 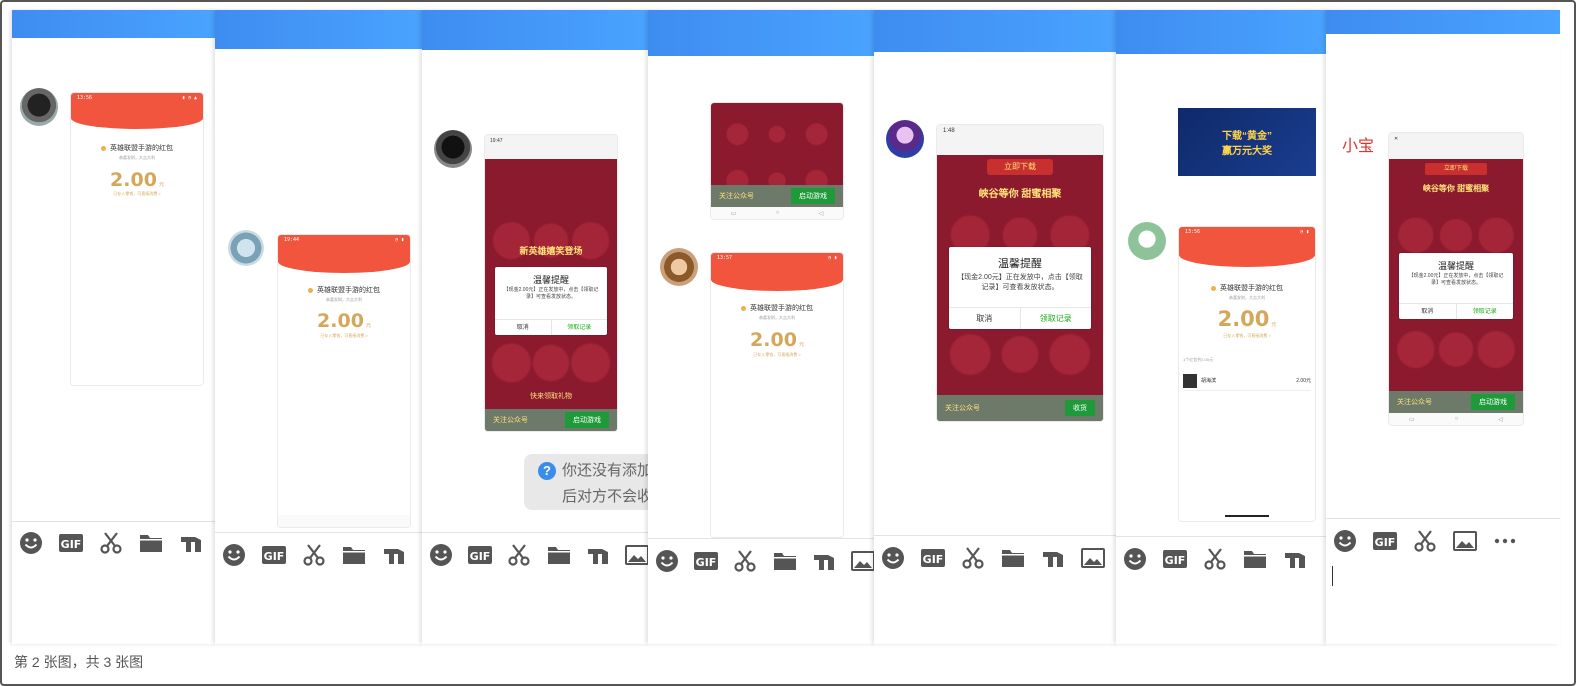 I want to click on game-bottom-bar: 关注公众号 收货, so click(x=1020, y=408).